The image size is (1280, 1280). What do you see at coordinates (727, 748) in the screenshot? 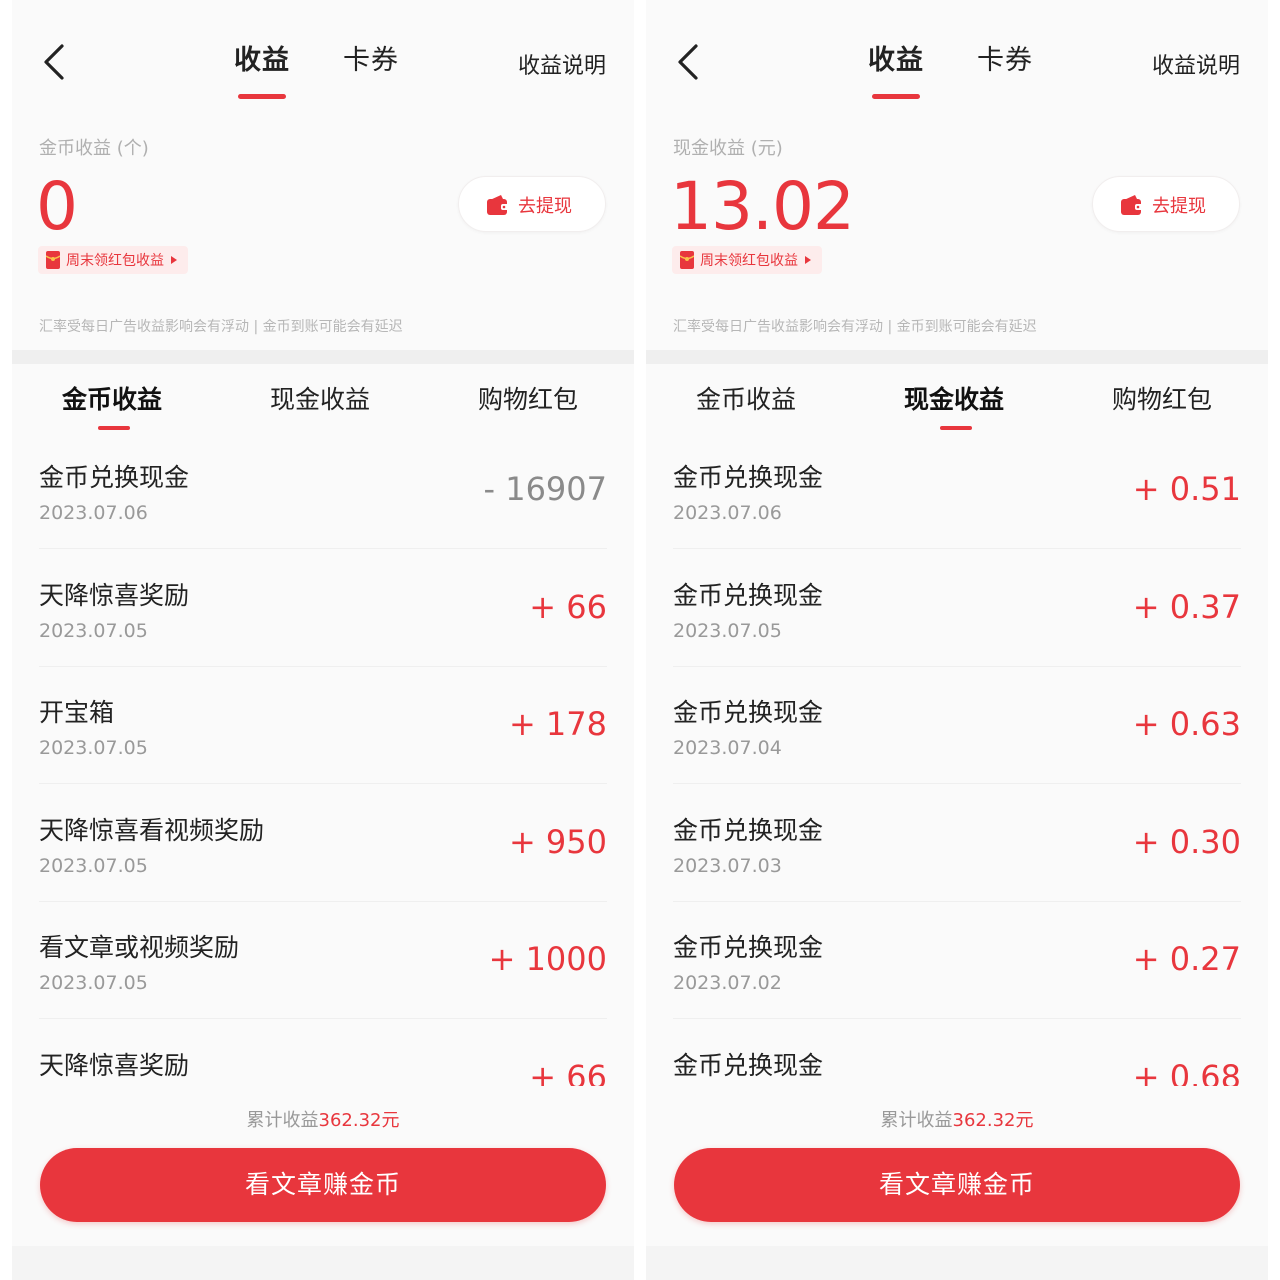
I see `record-date: 2023.07.04` at bounding box center [727, 748].